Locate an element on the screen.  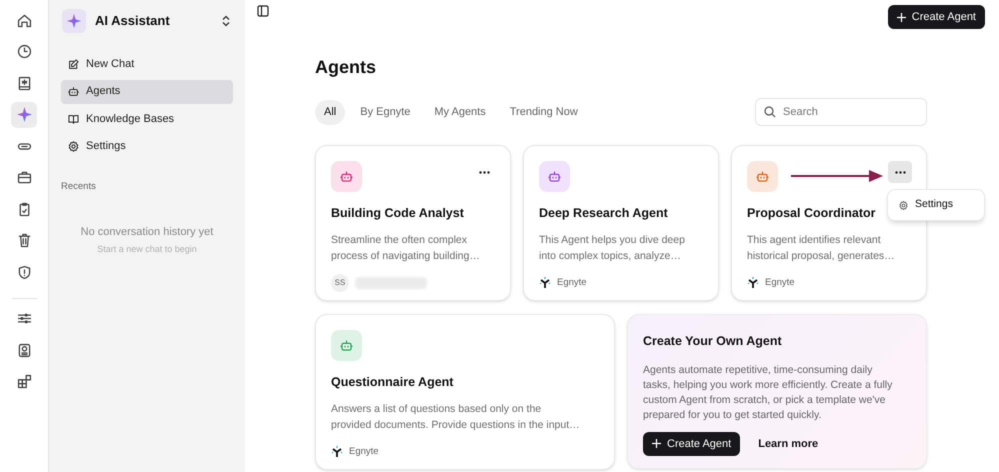
sidebar-item: New Chat is located at coordinates (147, 64).